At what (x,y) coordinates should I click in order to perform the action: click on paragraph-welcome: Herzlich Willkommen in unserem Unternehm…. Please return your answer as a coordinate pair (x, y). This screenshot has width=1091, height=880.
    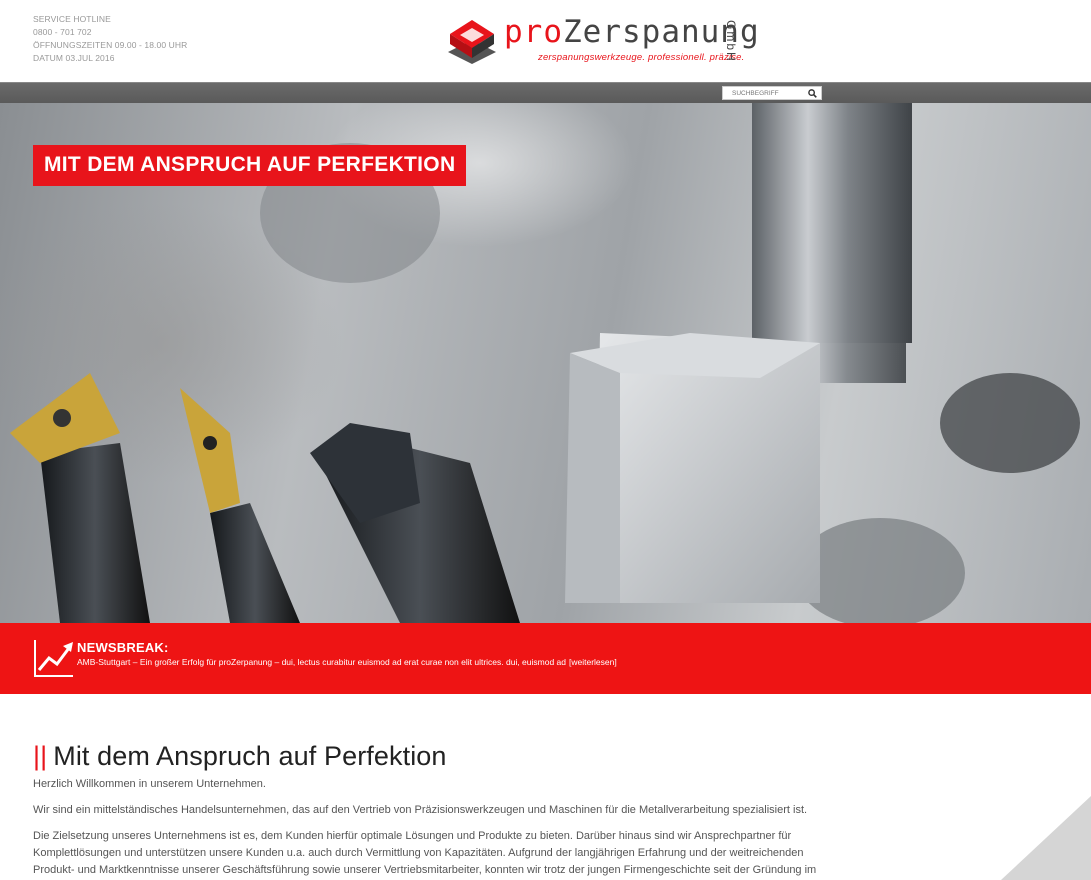
    Looking at the image, I should click on (149, 784).